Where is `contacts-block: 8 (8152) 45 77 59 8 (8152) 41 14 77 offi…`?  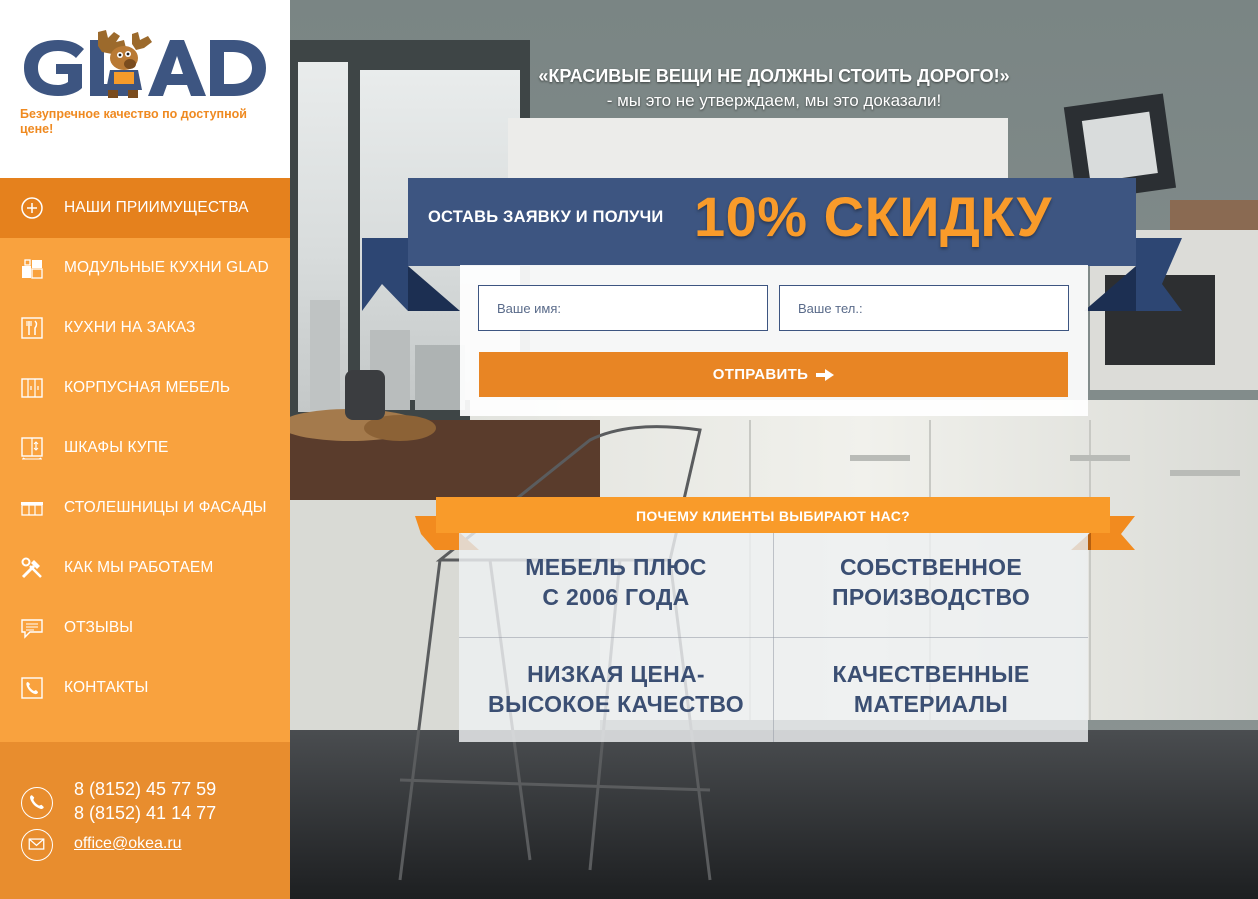
contacts-block: 8 (8152) 45 77 59 8 (8152) 41 14 77 offi… is located at coordinates (145, 820).